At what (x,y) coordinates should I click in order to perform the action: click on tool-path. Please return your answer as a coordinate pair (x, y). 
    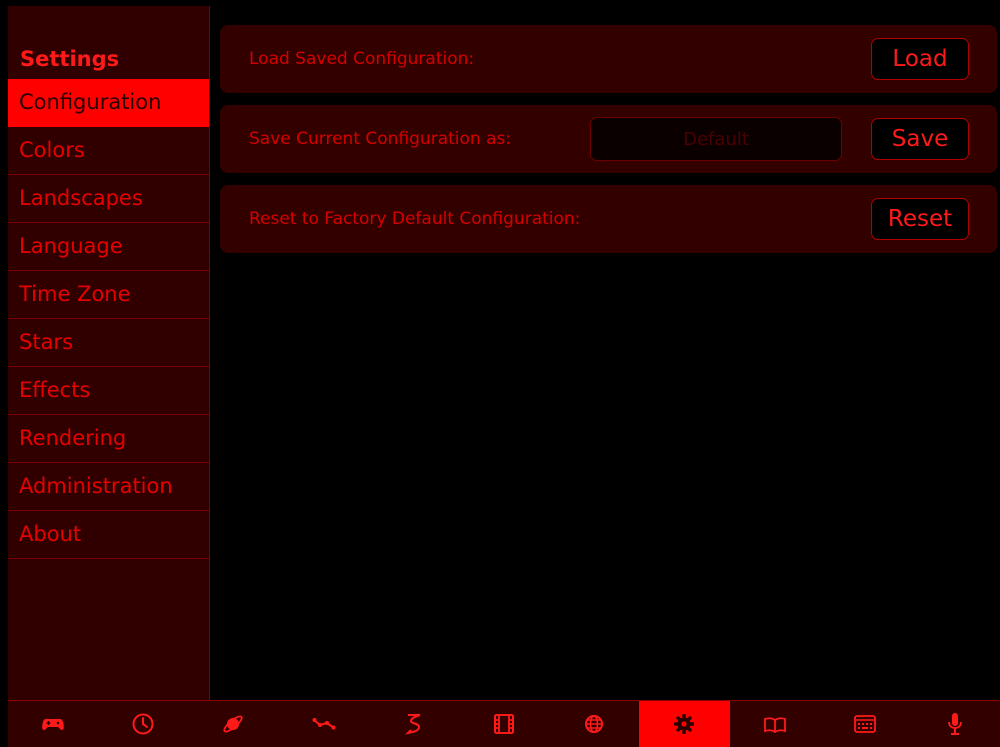
    Looking at the image, I should click on (414, 724).